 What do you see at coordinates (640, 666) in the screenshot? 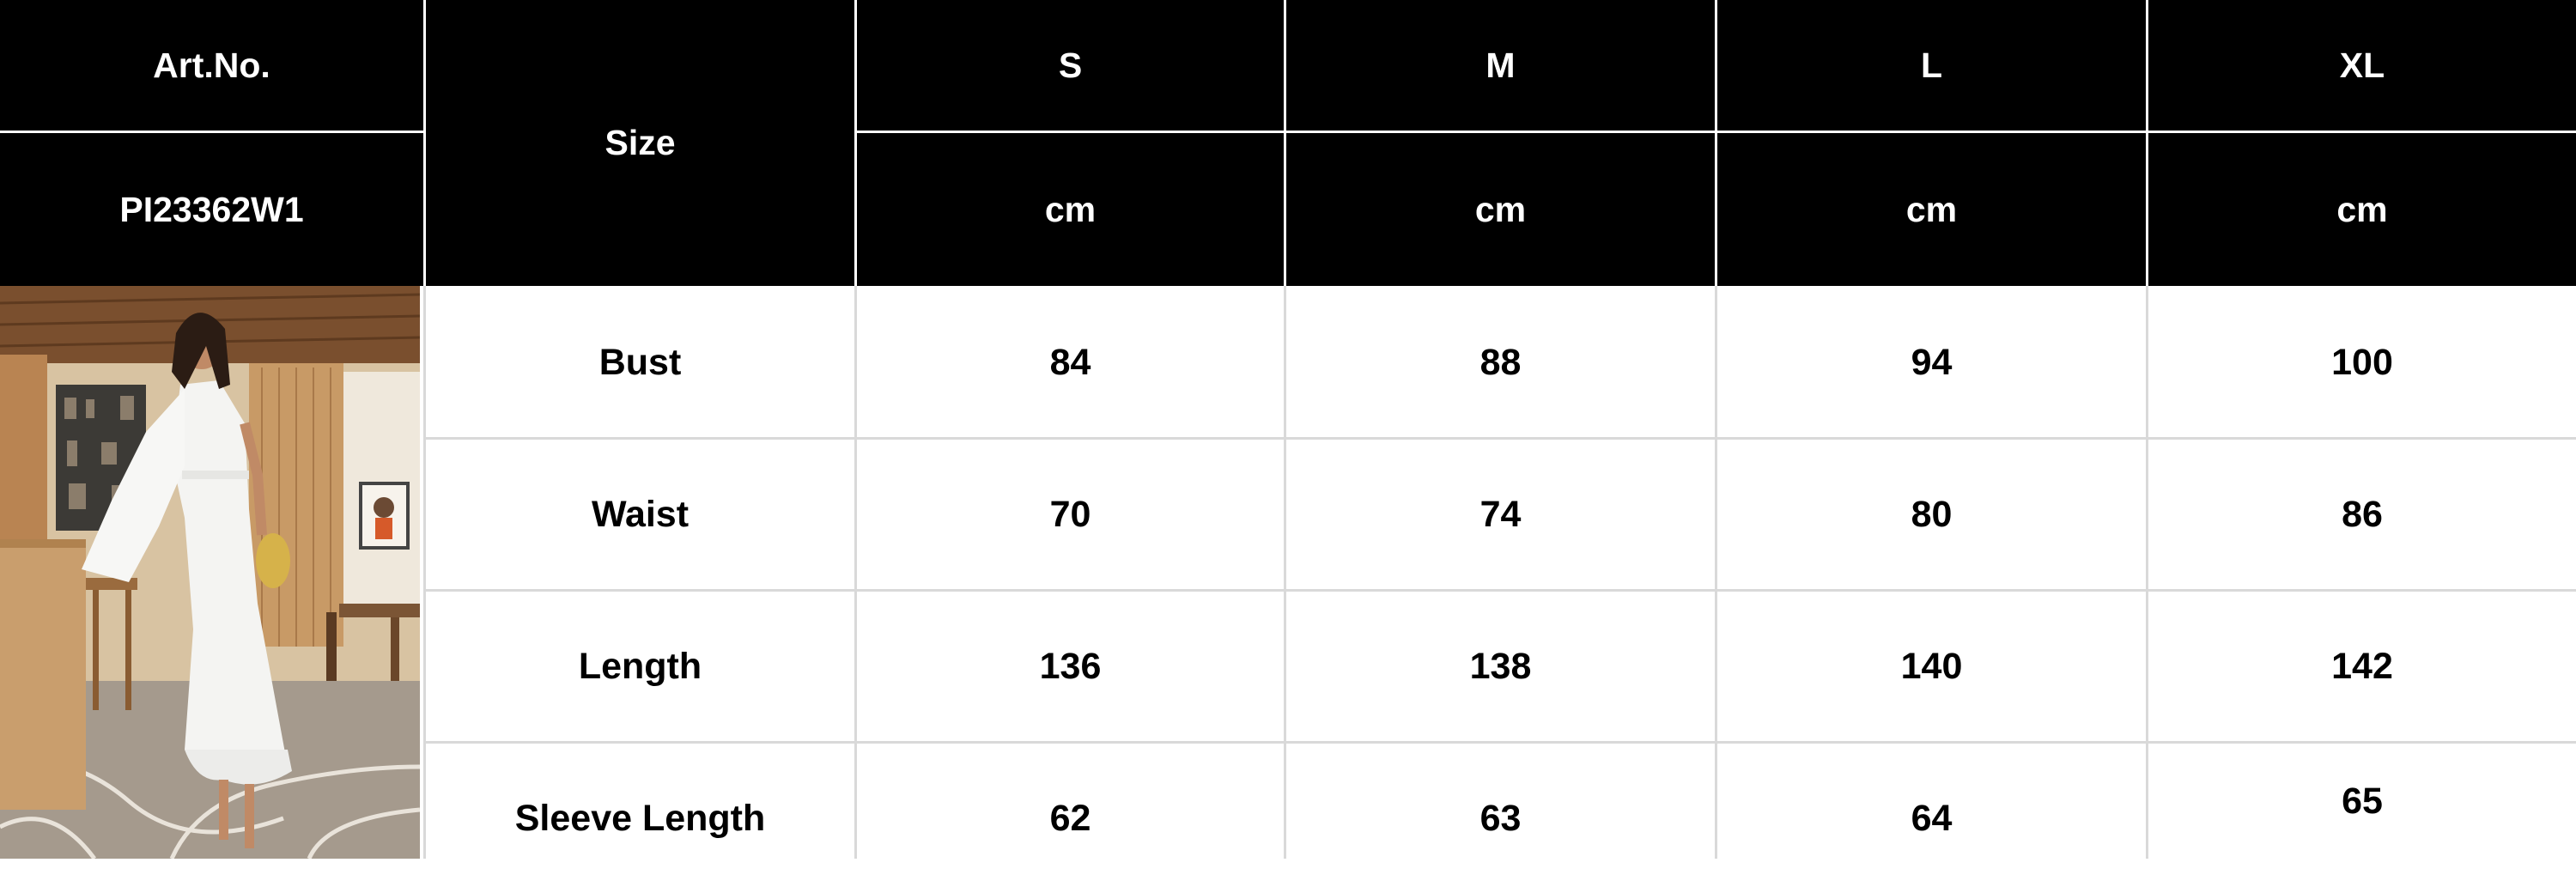
I see `row-label-length: Length` at bounding box center [640, 666].